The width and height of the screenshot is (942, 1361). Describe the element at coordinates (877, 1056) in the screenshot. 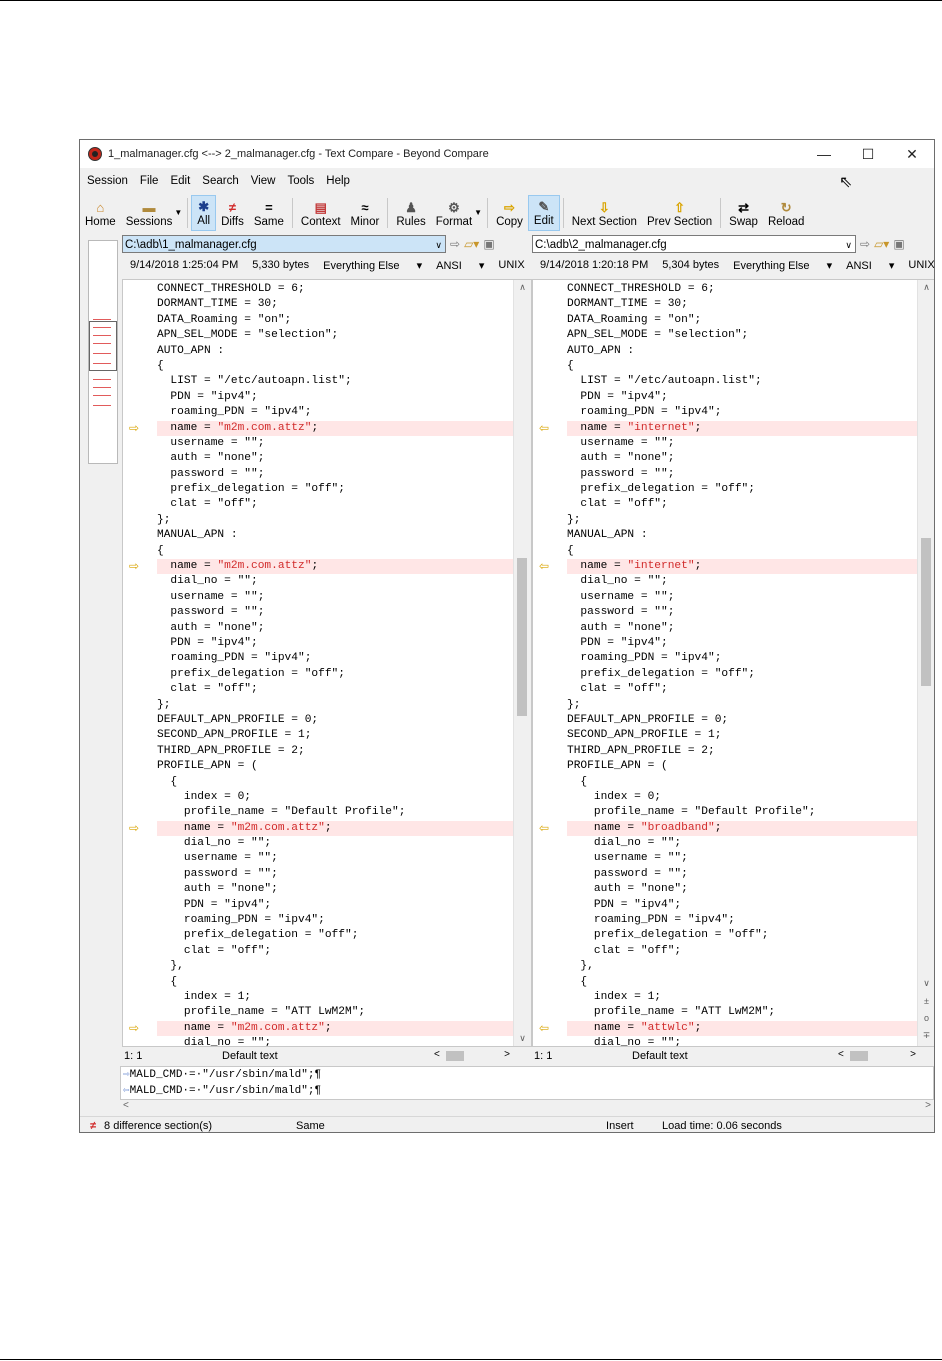

I see `right-horizontal-scrollbar: < >` at that location.